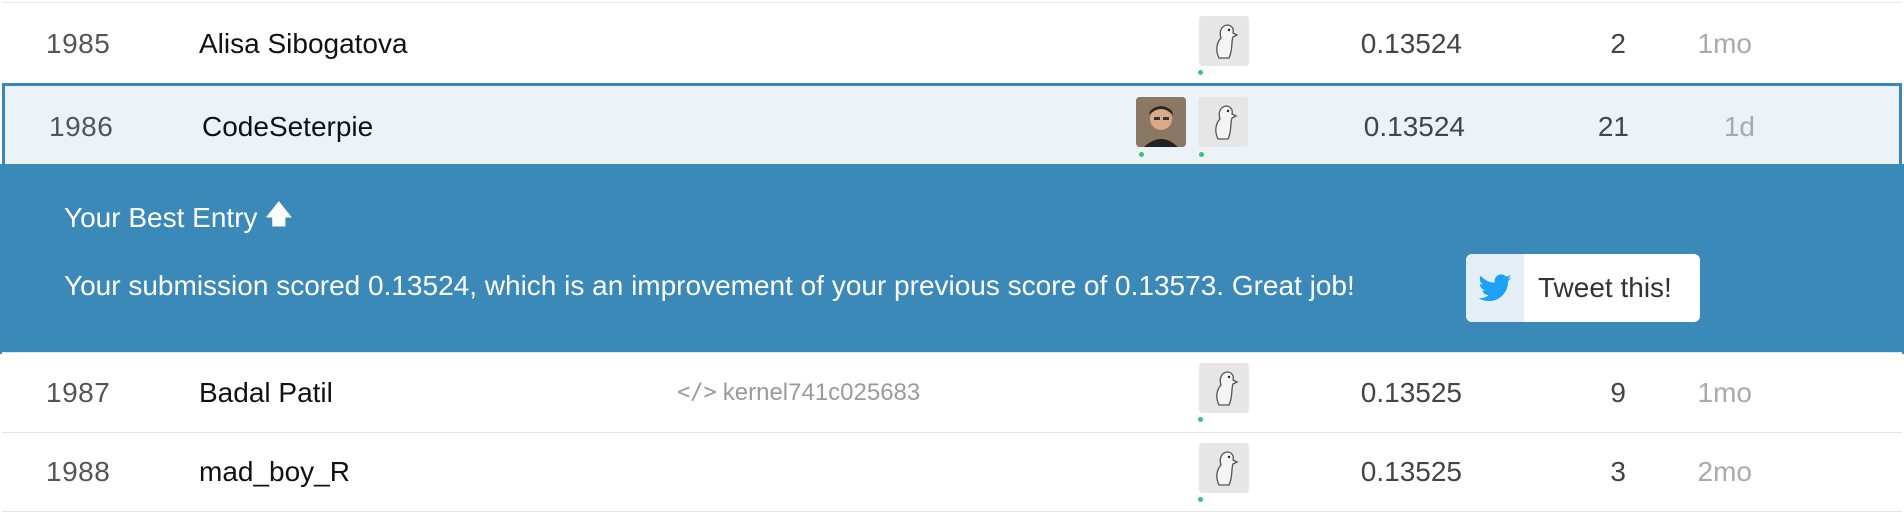  What do you see at coordinates (287, 126) in the screenshot?
I see `team-name: CodeSeterpie` at bounding box center [287, 126].